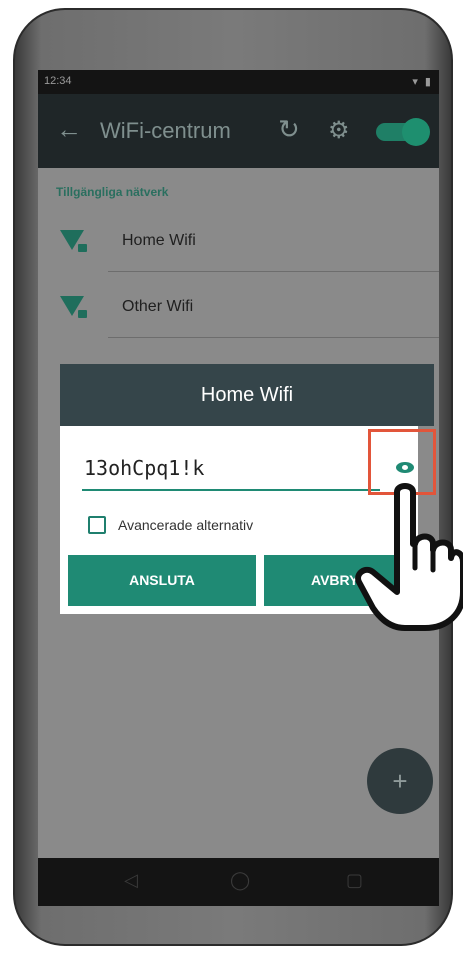 The height and width of the screenshot is (955, 463). What do you see at coordinates (339, 130) in the screenshot?
I see `gear-icon: ⚙` at bounding box center [339, 130].